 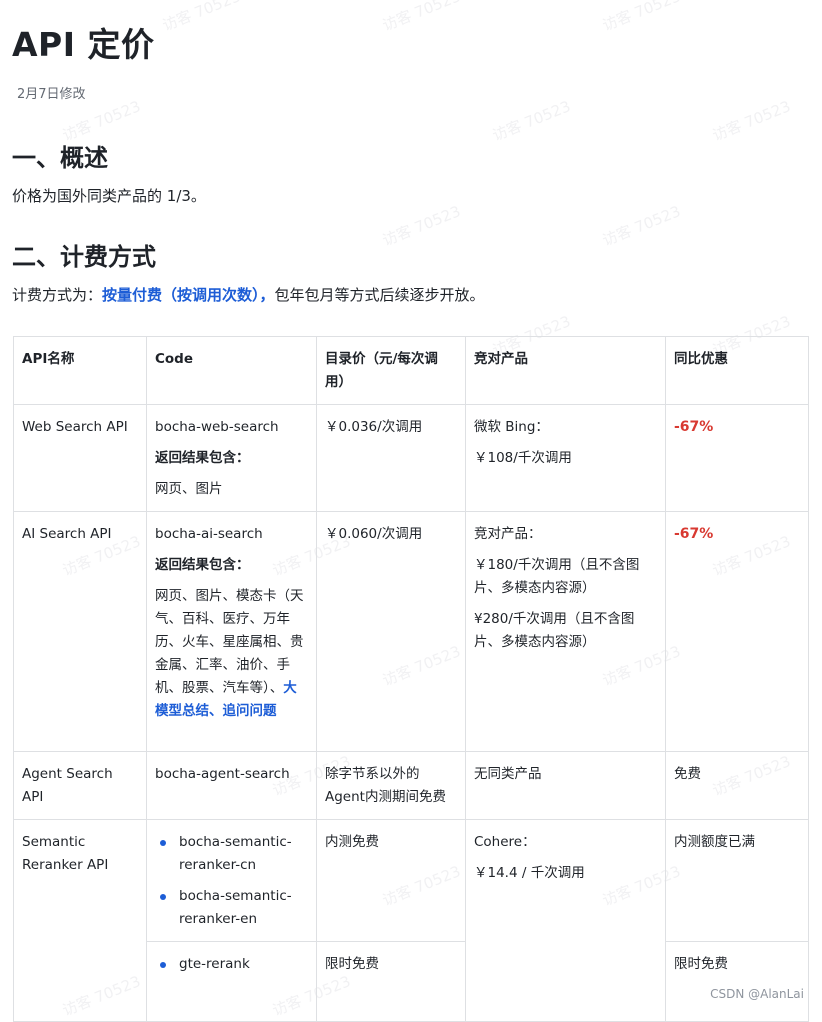 I want to click on code-list: gte-rerank, so click(x=231, y=964).